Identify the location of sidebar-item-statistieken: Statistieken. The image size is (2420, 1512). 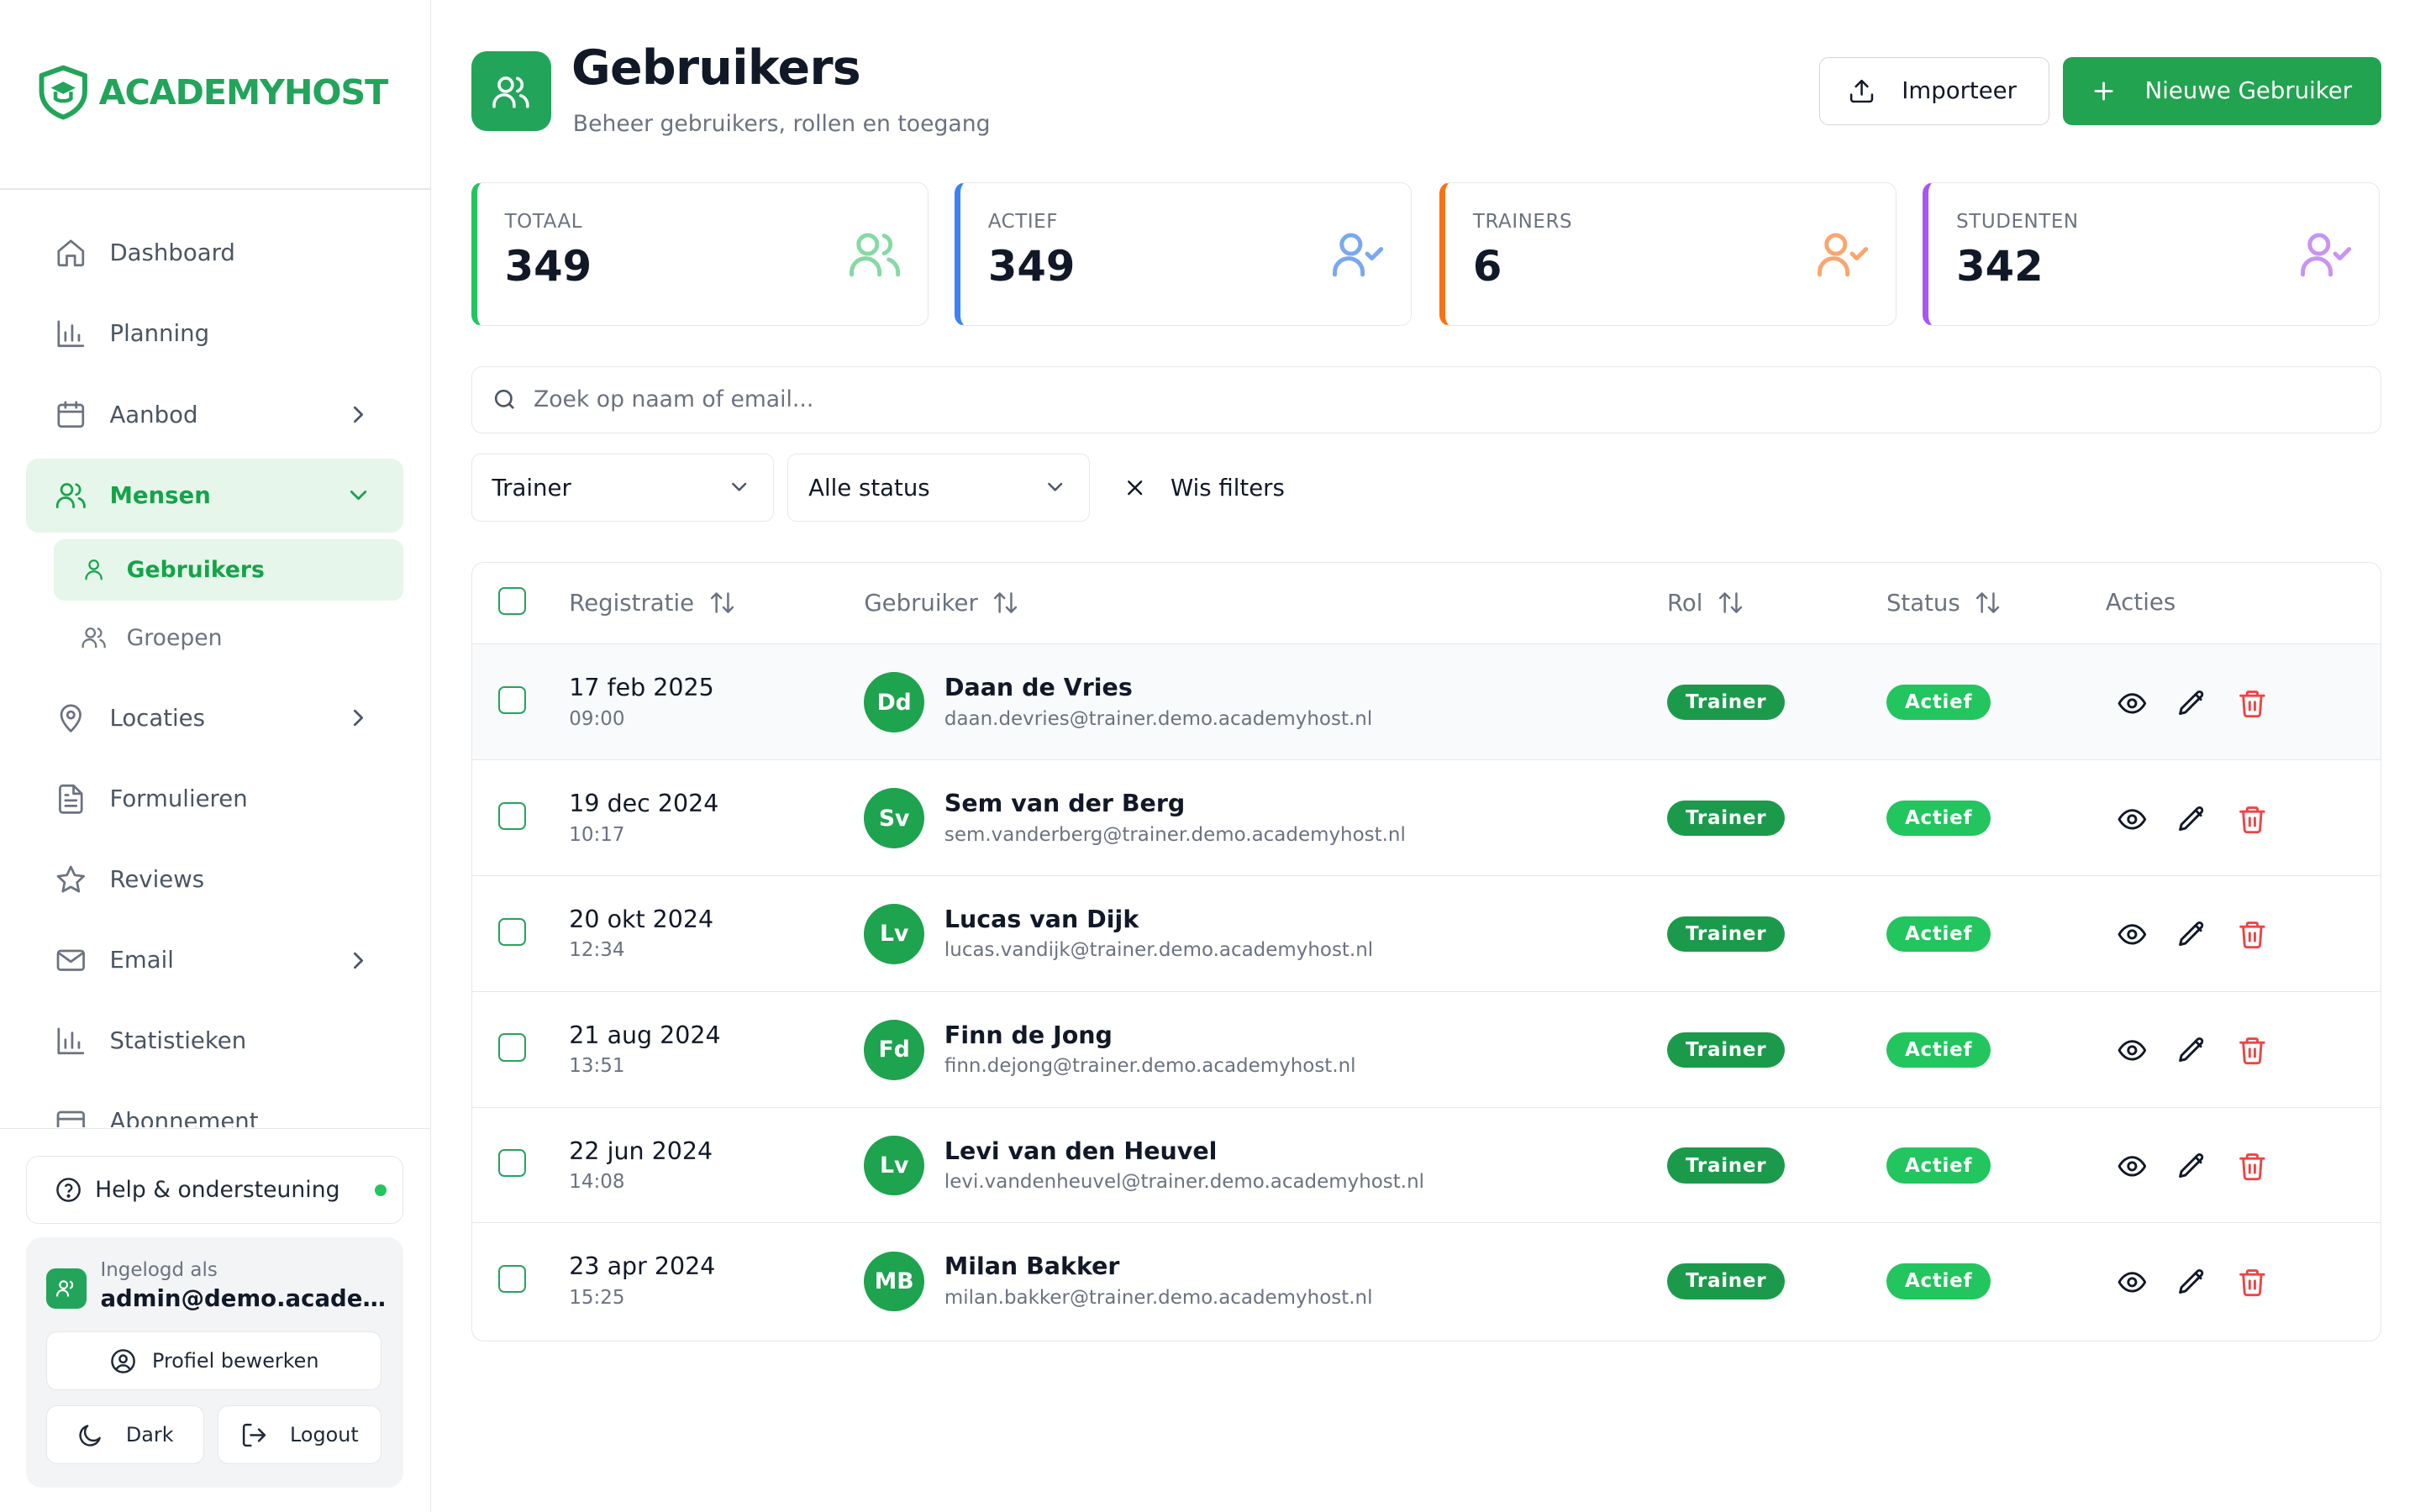
(214, 1041).